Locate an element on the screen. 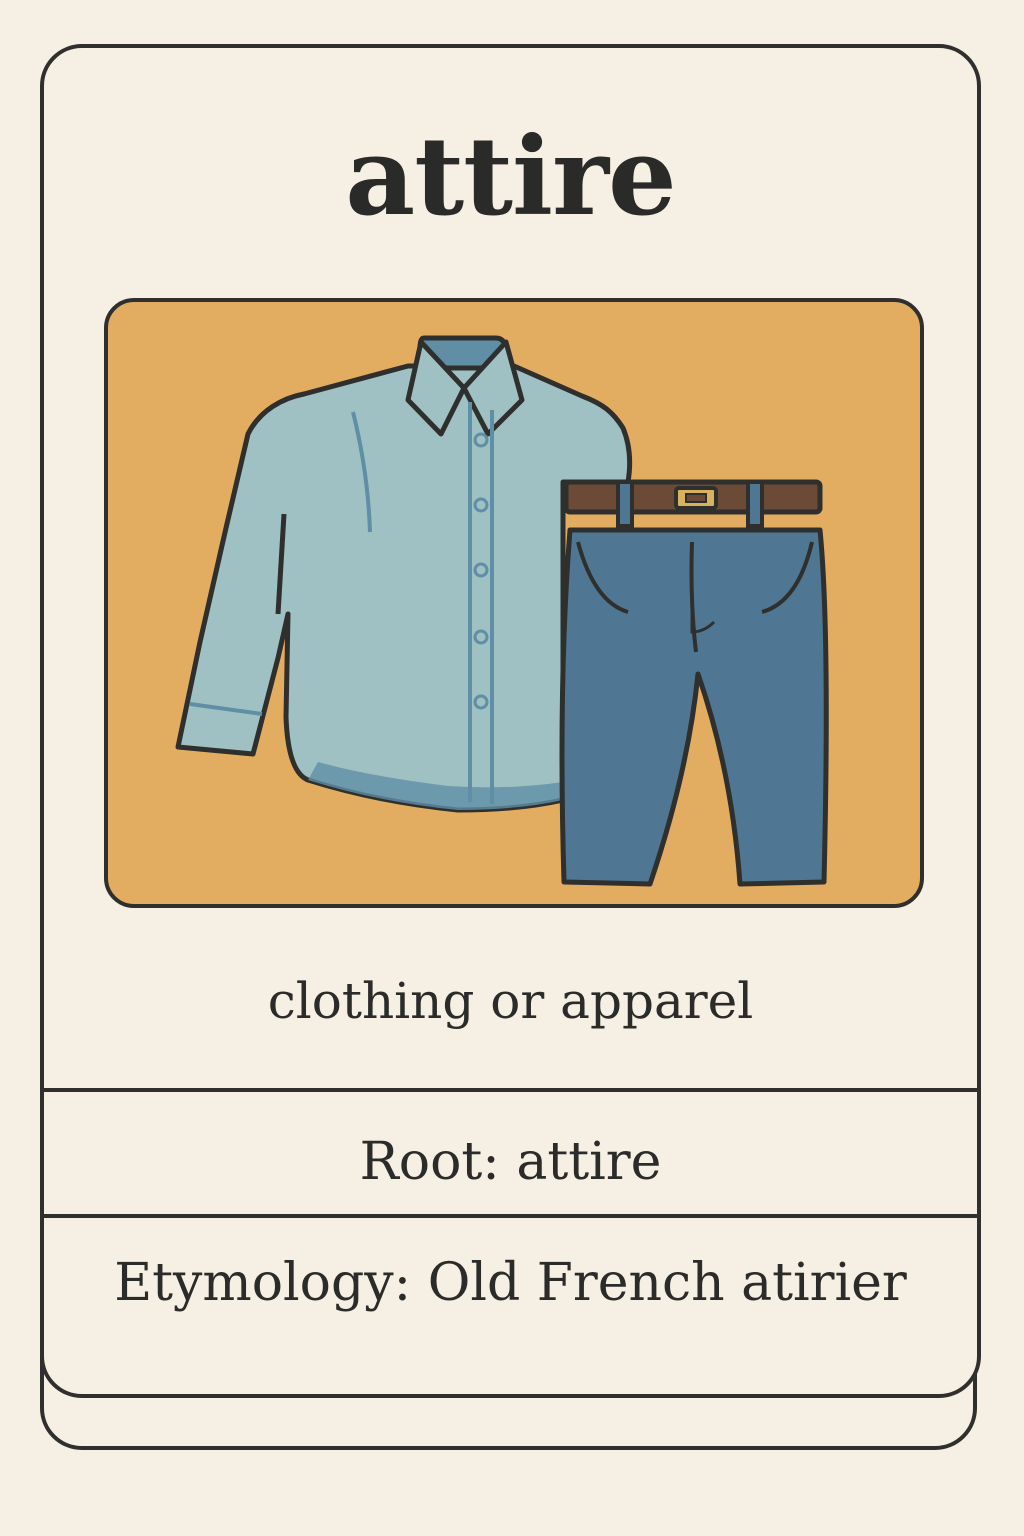 This screenshot has height=1536, width=1024. root-text: Root: attire is located at coordinates (510, 1162).